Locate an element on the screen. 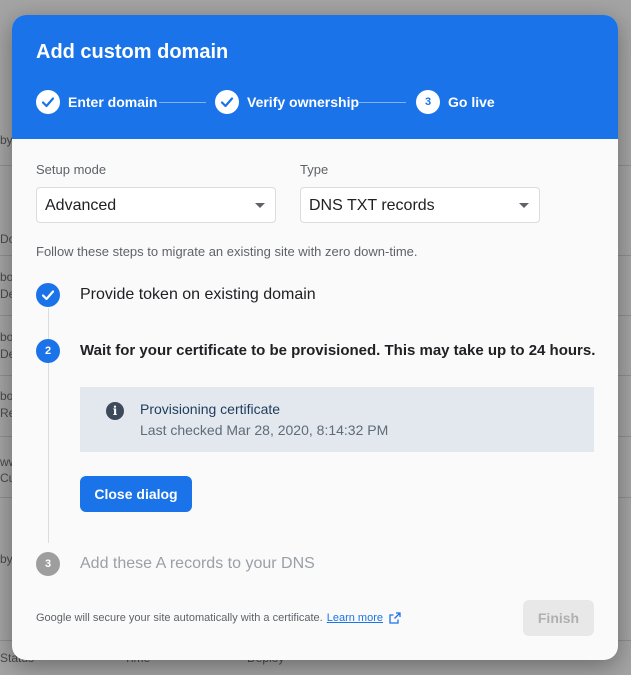  step-number-badge: 2 is located at coordinates (48, 351).